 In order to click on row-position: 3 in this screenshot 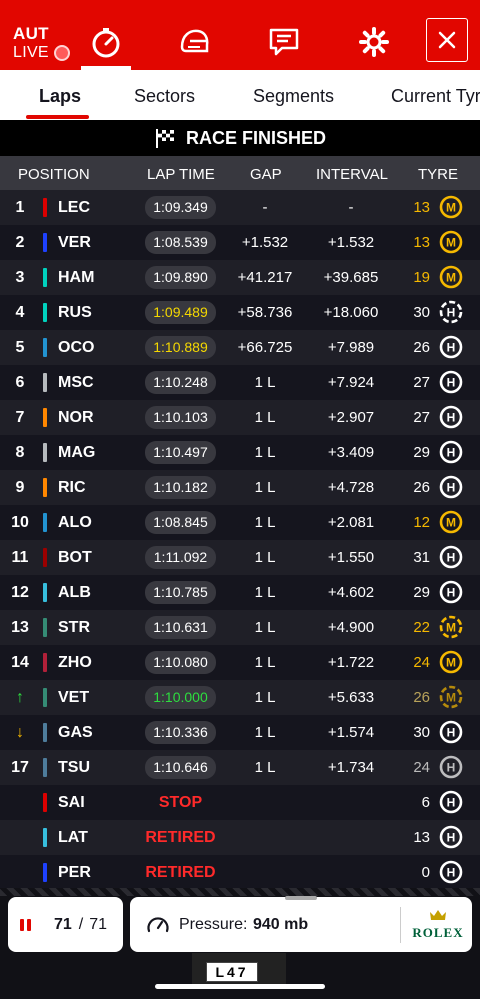, I will do `click(20, 277)`.